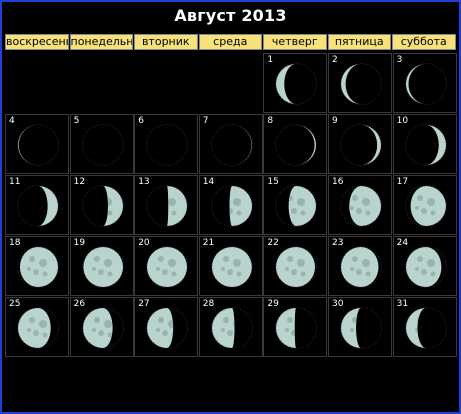 This screenshot has height=414, width=461. I want to click on day-cell: 11, so click(37, 205).